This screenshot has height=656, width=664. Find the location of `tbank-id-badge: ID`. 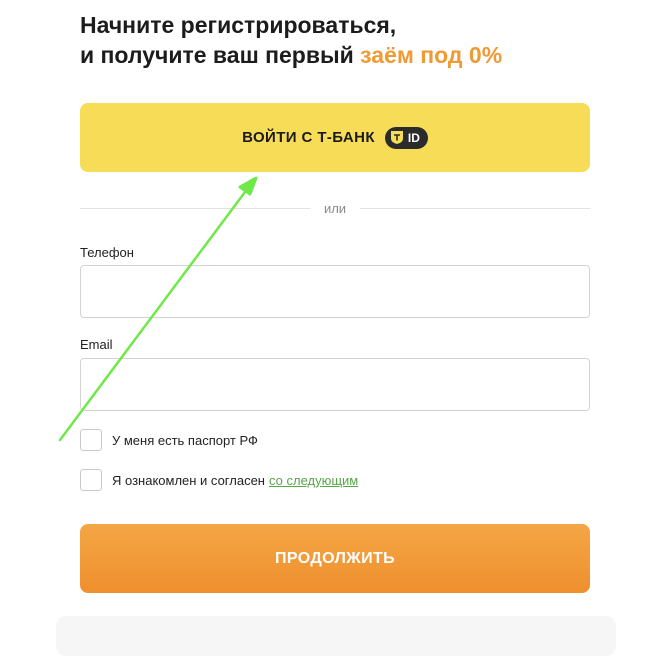

tbank-id-badge: ID is located at coordinates (406, 137).